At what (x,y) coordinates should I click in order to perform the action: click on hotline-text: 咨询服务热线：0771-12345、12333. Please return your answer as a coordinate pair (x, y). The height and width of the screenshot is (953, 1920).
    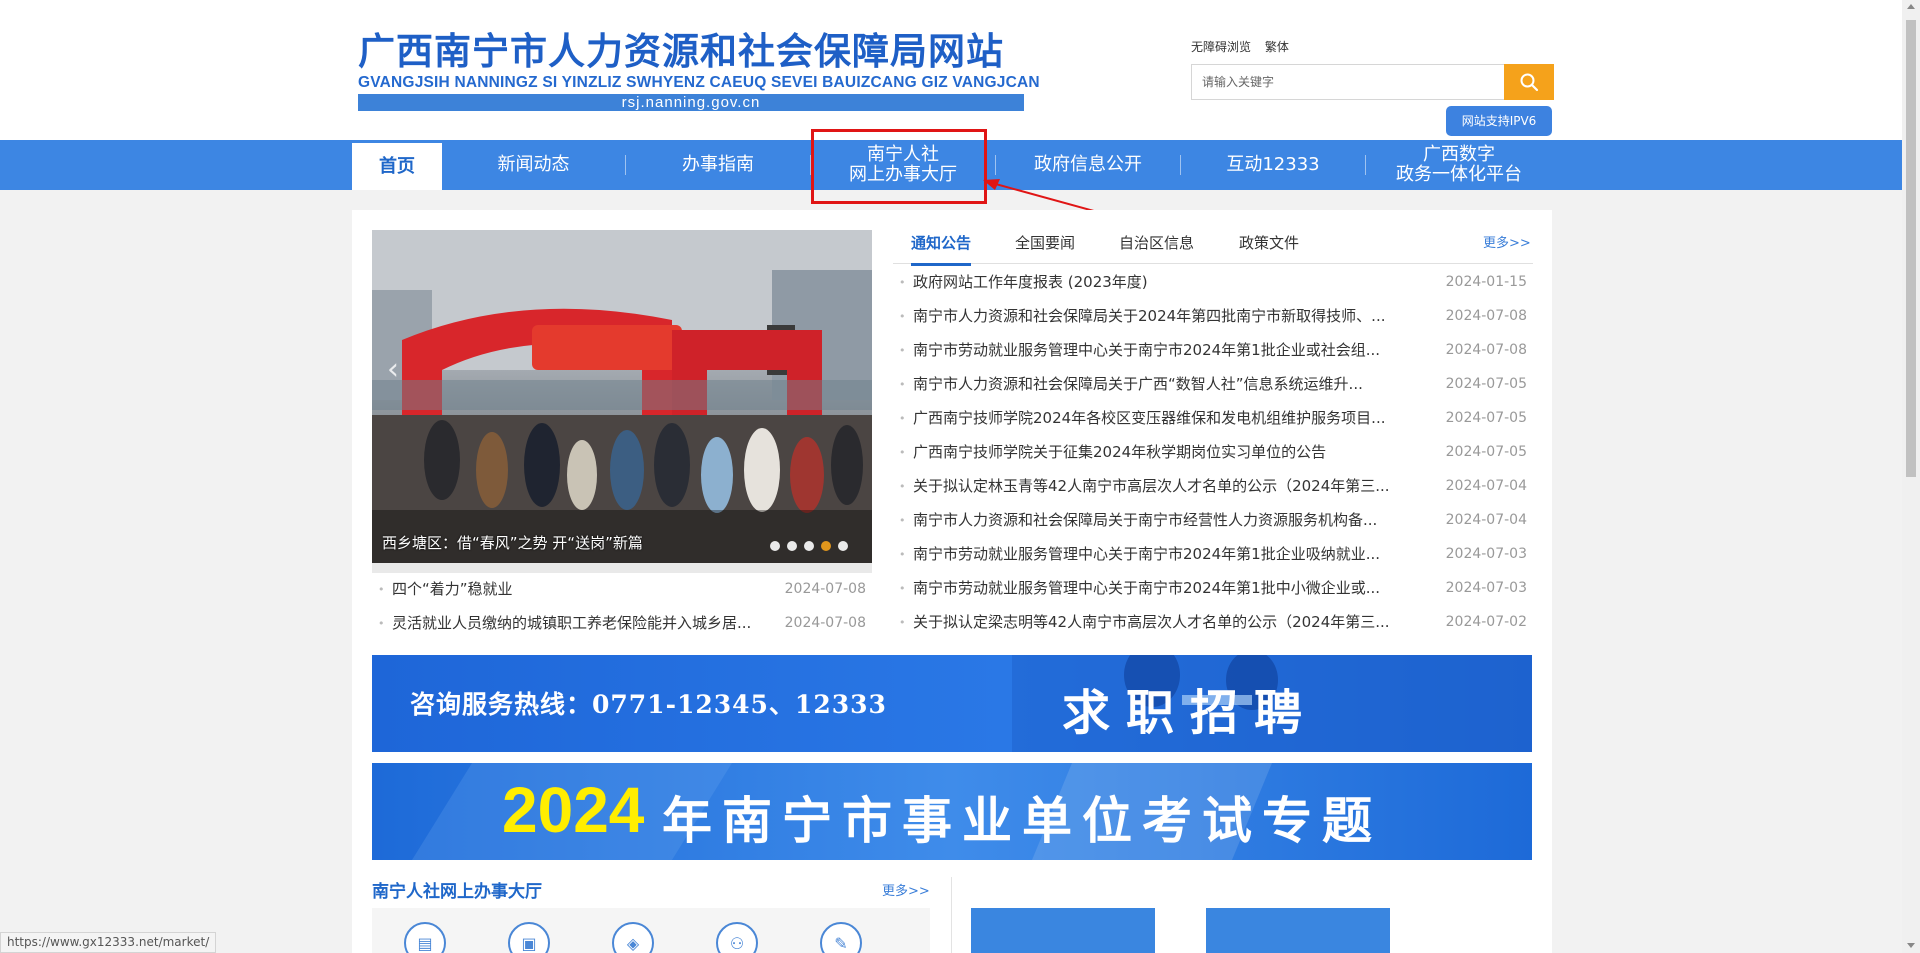
    Looking at the image, I should click on (648, 704).